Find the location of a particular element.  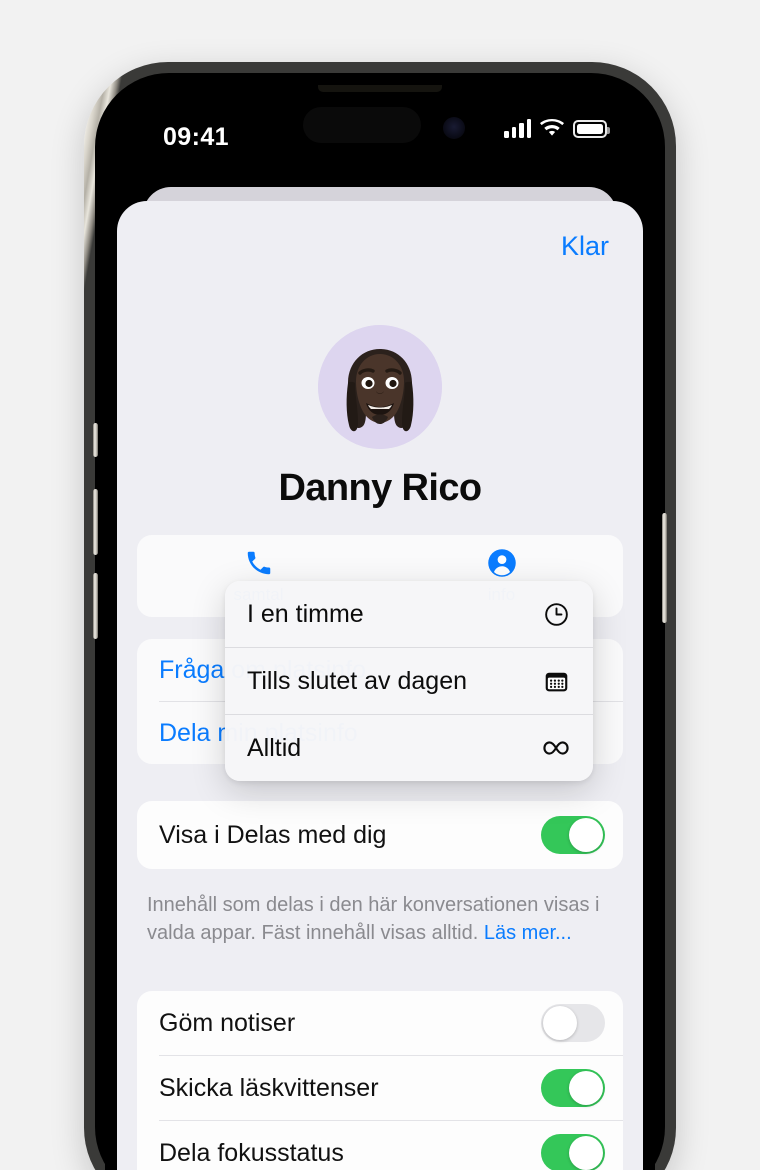

volume-down-button is located at coordinates (95, 606).